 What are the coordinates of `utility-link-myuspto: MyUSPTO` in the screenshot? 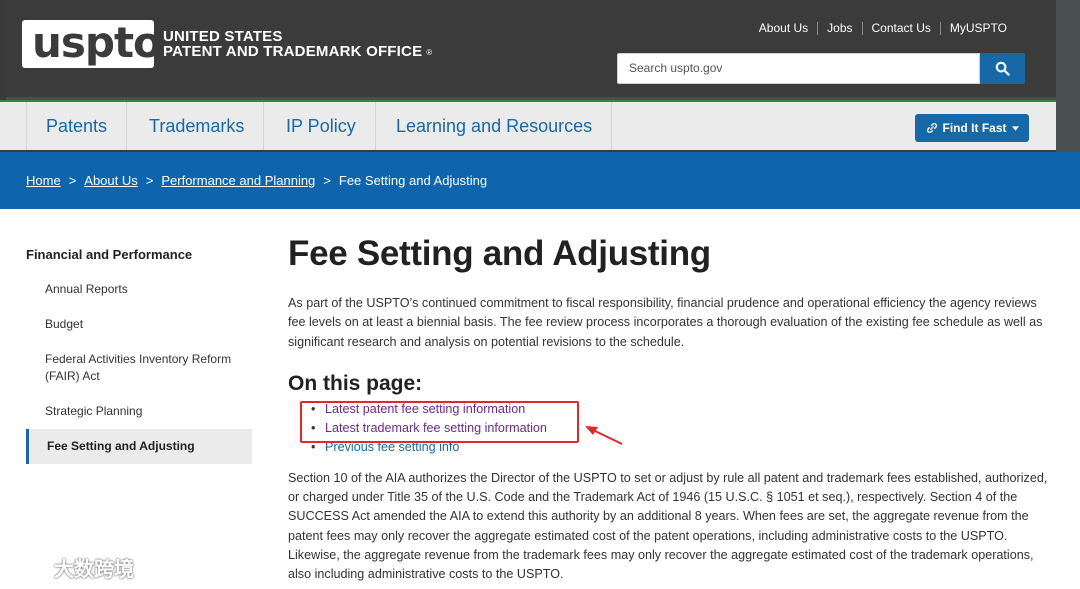 It's located at (977, 28).